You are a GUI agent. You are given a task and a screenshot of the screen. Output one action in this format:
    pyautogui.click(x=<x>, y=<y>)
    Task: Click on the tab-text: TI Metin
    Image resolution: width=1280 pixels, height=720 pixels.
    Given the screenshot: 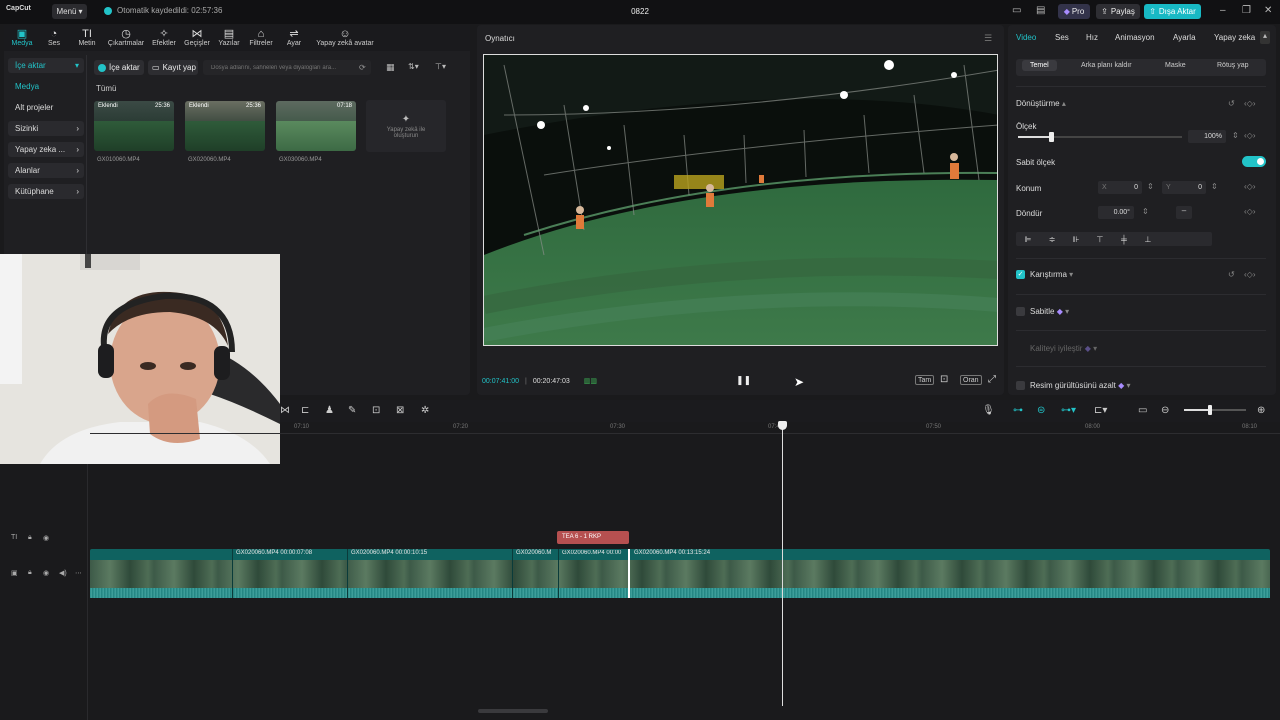 What is the action you would take?
    pyautogui.click(x=87, y=37)
    